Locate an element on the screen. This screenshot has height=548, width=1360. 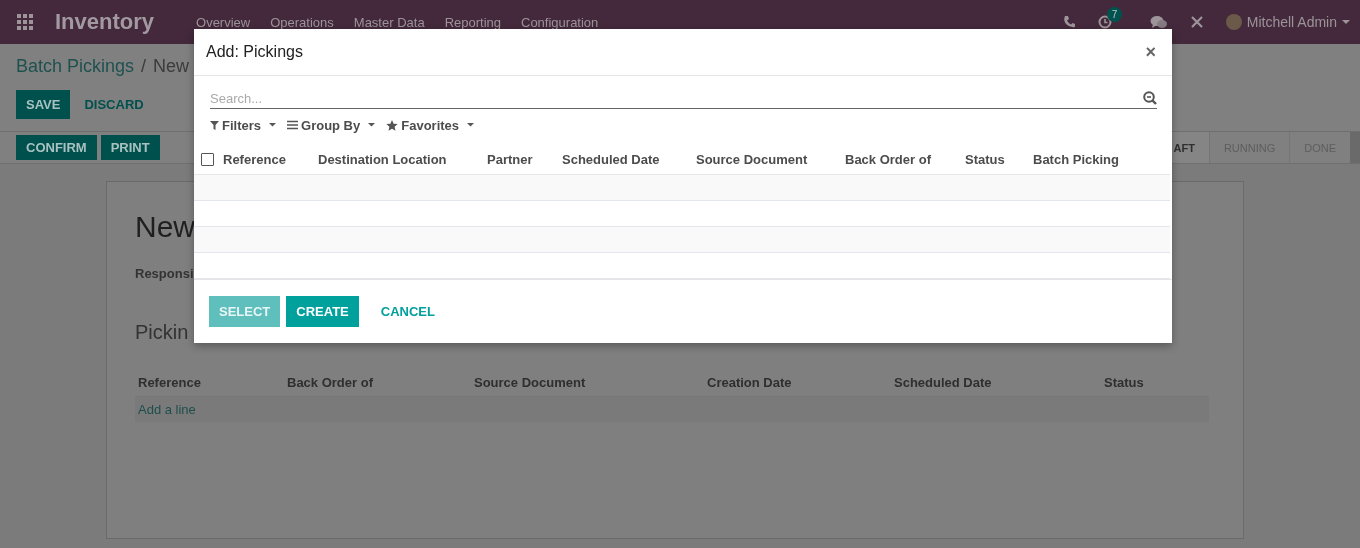
search-option-dropdown: Filters is located at coordinates (243, 125).